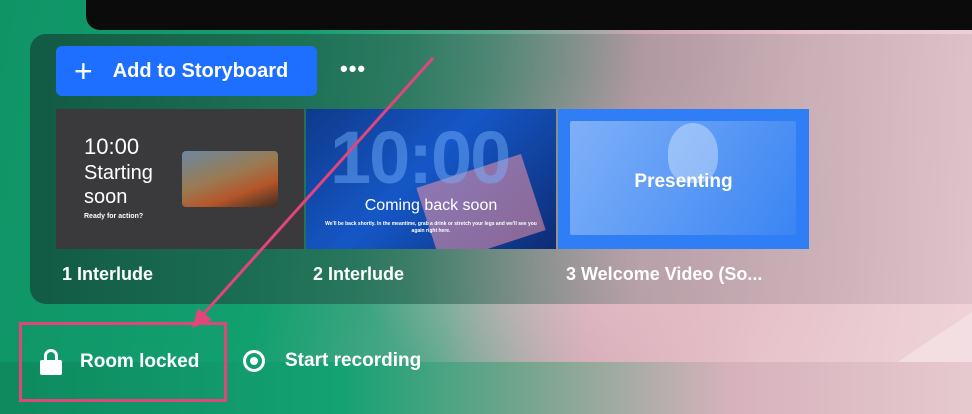 This screenshot has width=972, height=414. Describe the element at coordinates (108, 274) in the screenshot. I see `thumbnail-caption-1: 1 Interlude` at that location.